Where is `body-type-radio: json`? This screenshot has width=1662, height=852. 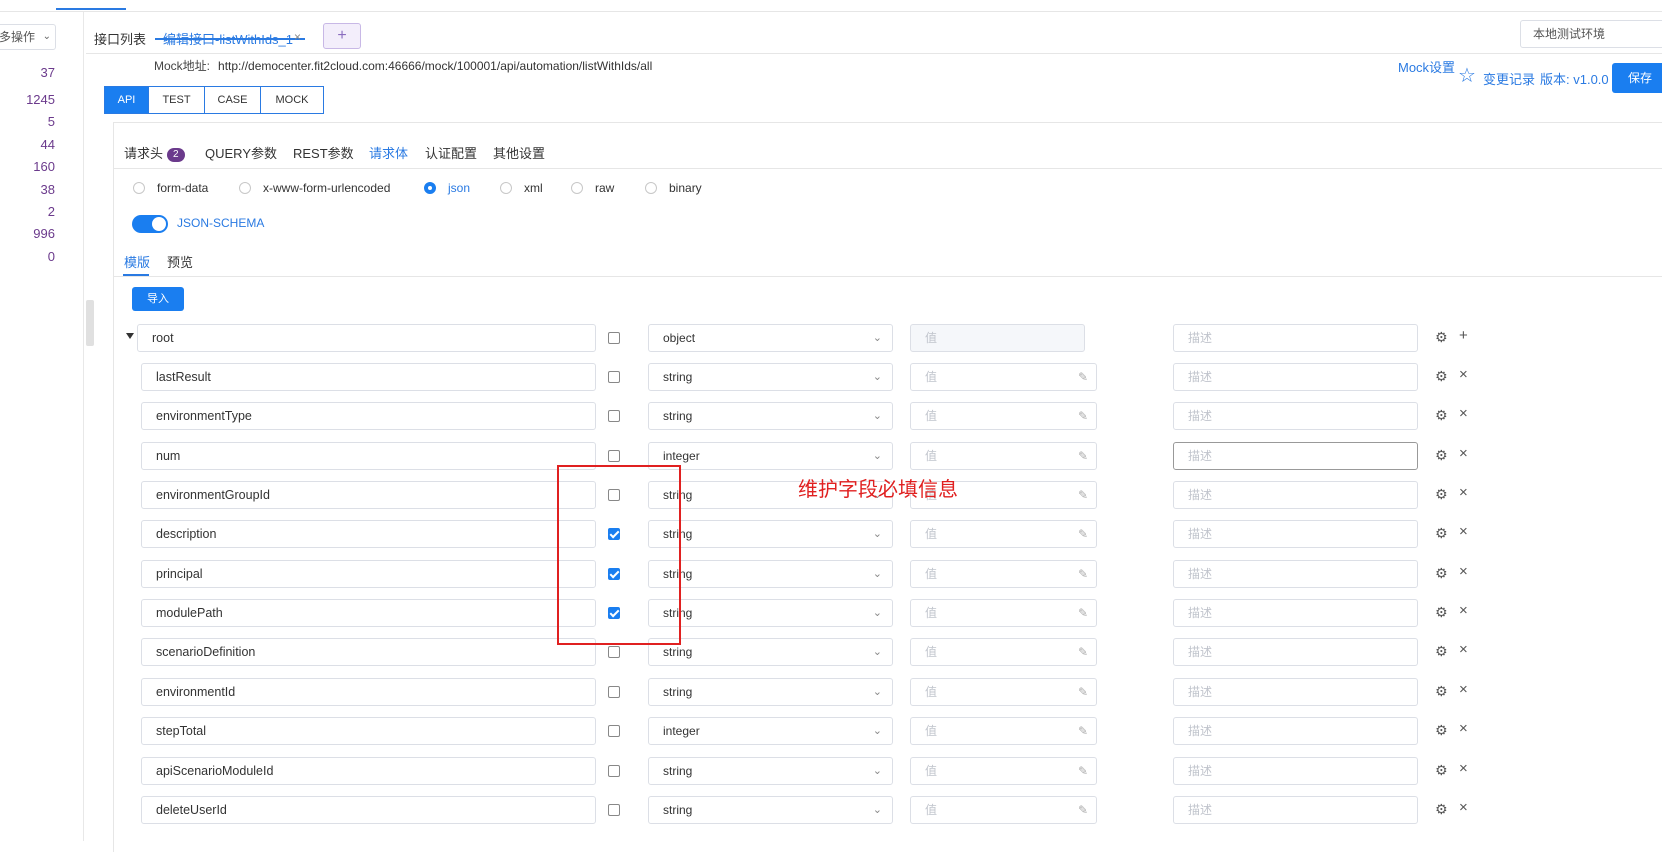
body-type-radio: json is located at coordinates (447, 188).